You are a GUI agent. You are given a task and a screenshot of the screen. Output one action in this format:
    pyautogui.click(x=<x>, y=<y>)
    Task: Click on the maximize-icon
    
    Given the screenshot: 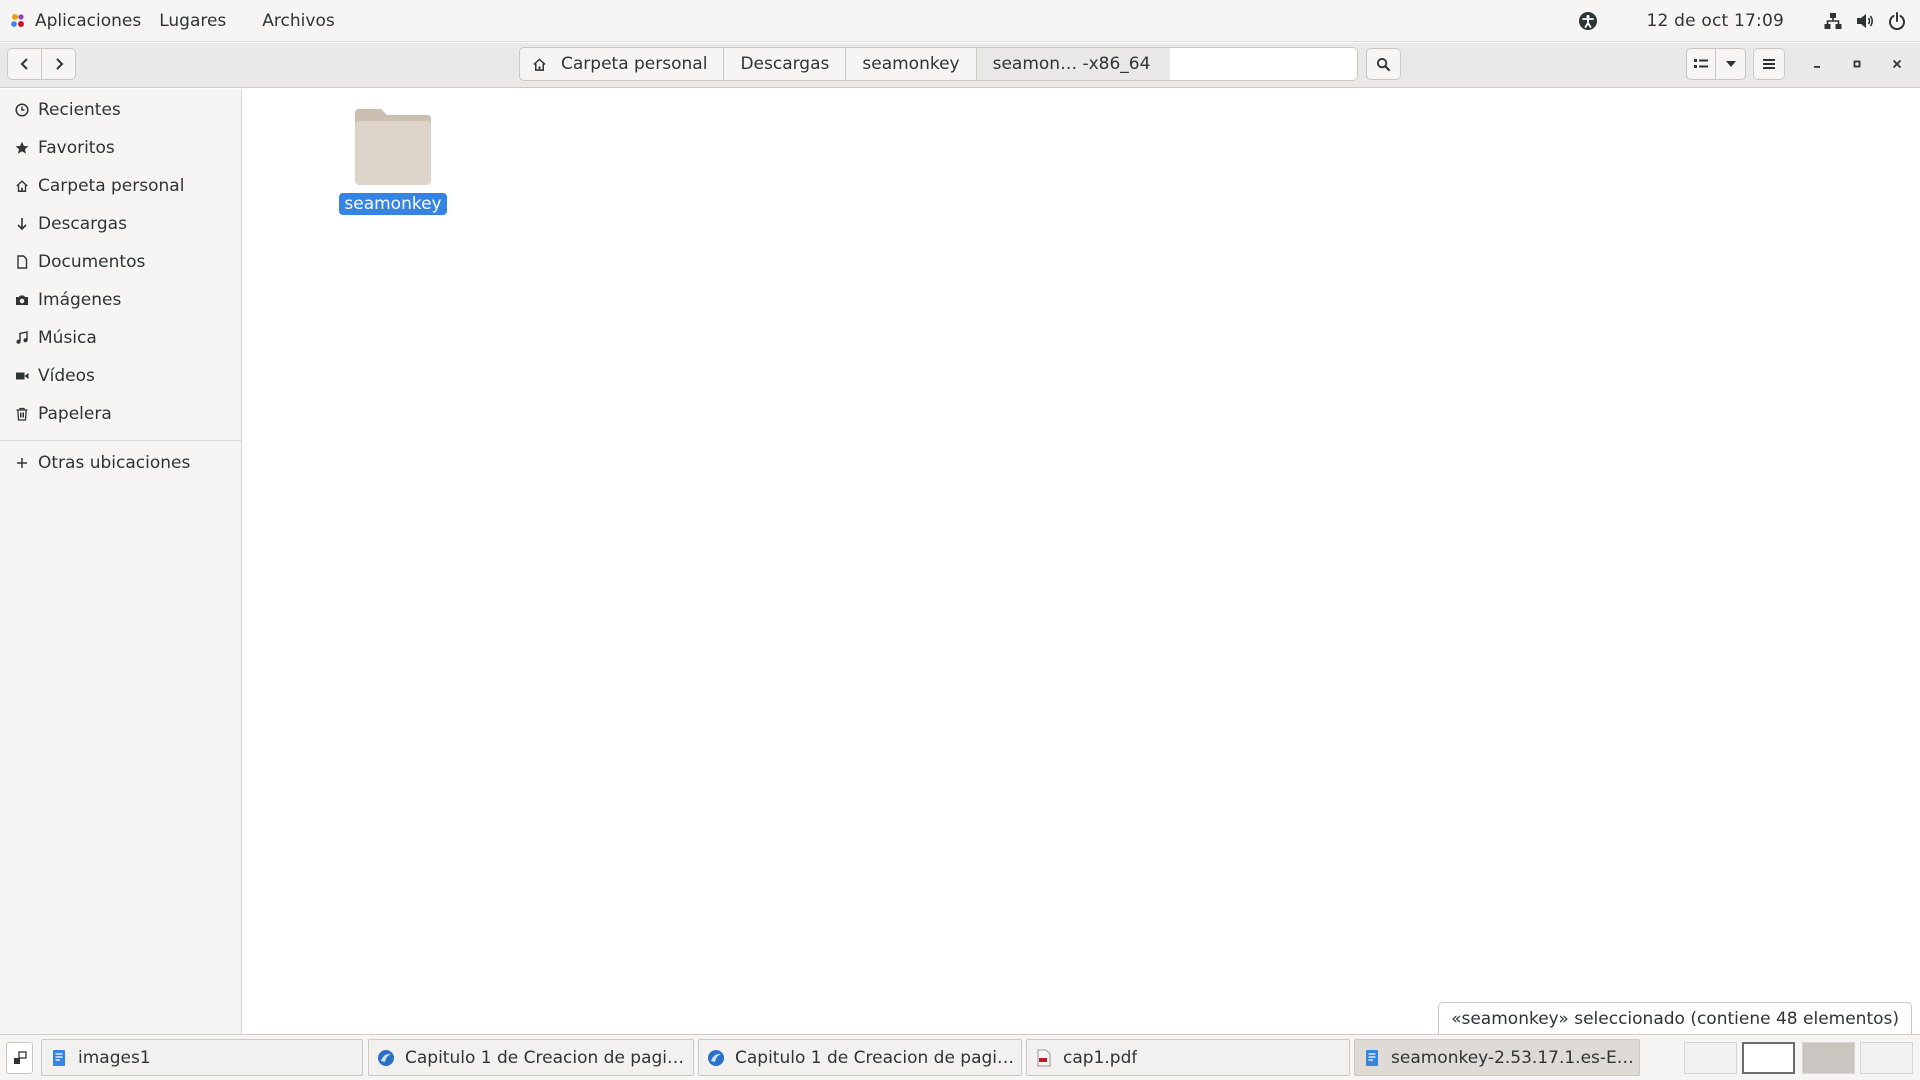 What is the action you would take?
    pyautogui.click(x=1857, y=64)
    